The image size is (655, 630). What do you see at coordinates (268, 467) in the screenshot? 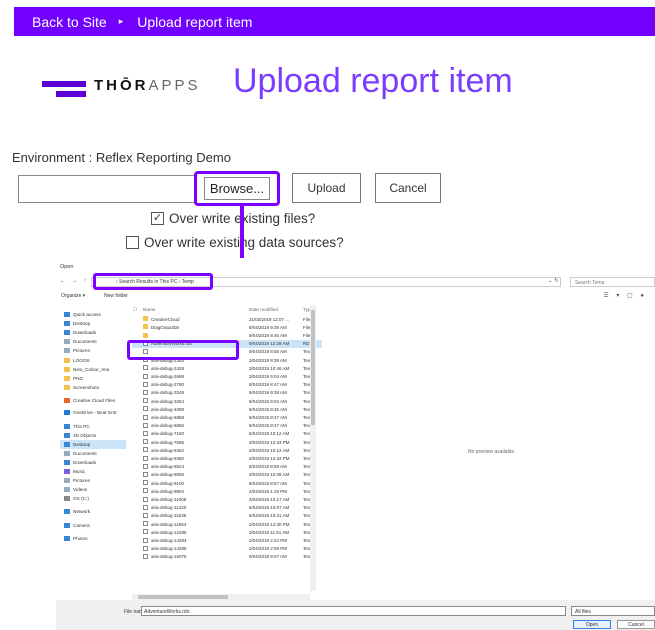
I see `file-date: 8/04/2019 8:59 AM` at bounding box center [268, 467].